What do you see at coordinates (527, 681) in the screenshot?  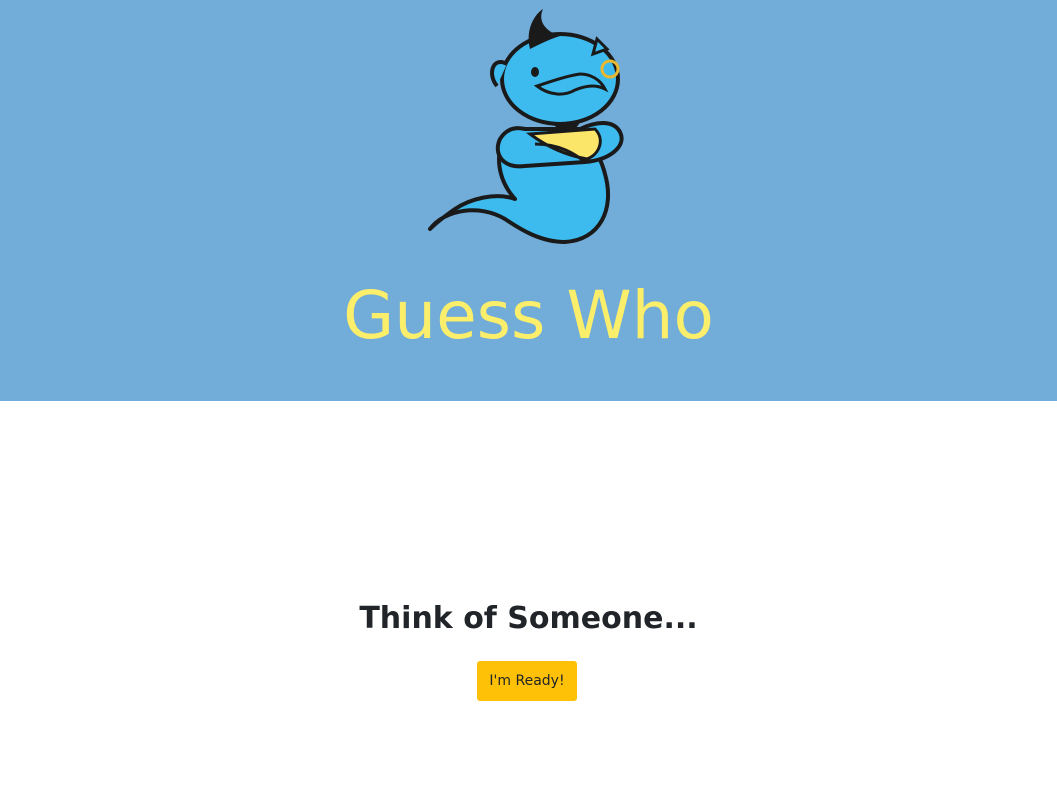 I see `ready-button: I'm Ready!` at bounding box center [527, 681].